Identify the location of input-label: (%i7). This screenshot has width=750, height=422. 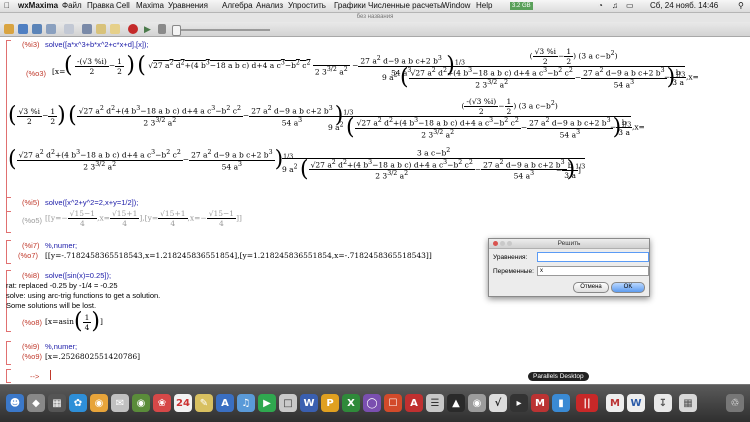
(31, 245).